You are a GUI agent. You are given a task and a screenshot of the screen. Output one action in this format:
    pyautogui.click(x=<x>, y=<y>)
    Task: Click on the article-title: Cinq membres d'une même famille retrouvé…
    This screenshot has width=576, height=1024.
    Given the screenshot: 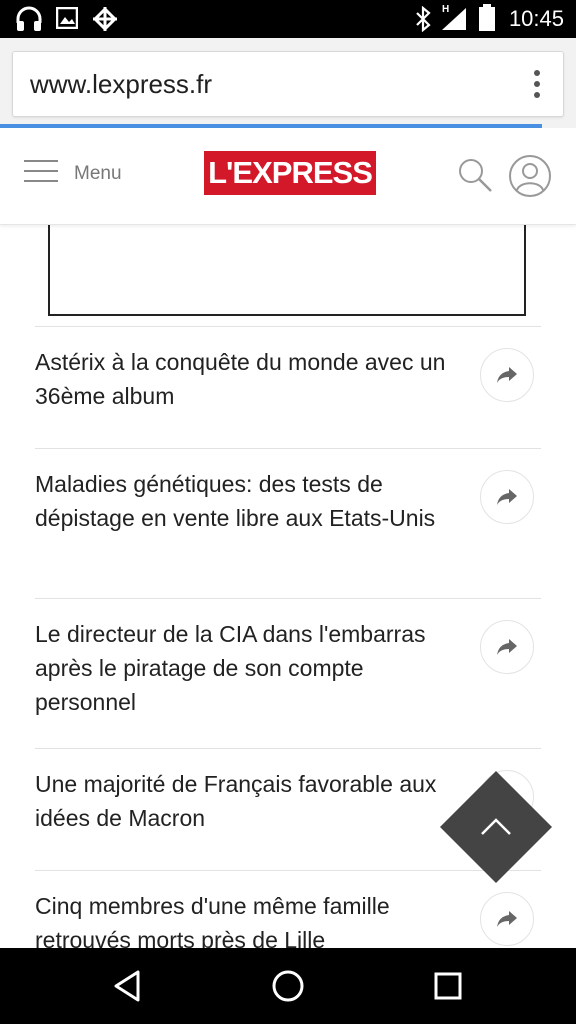 What is the action you would take?
    pyautogui.click(x=250, y=918)
    